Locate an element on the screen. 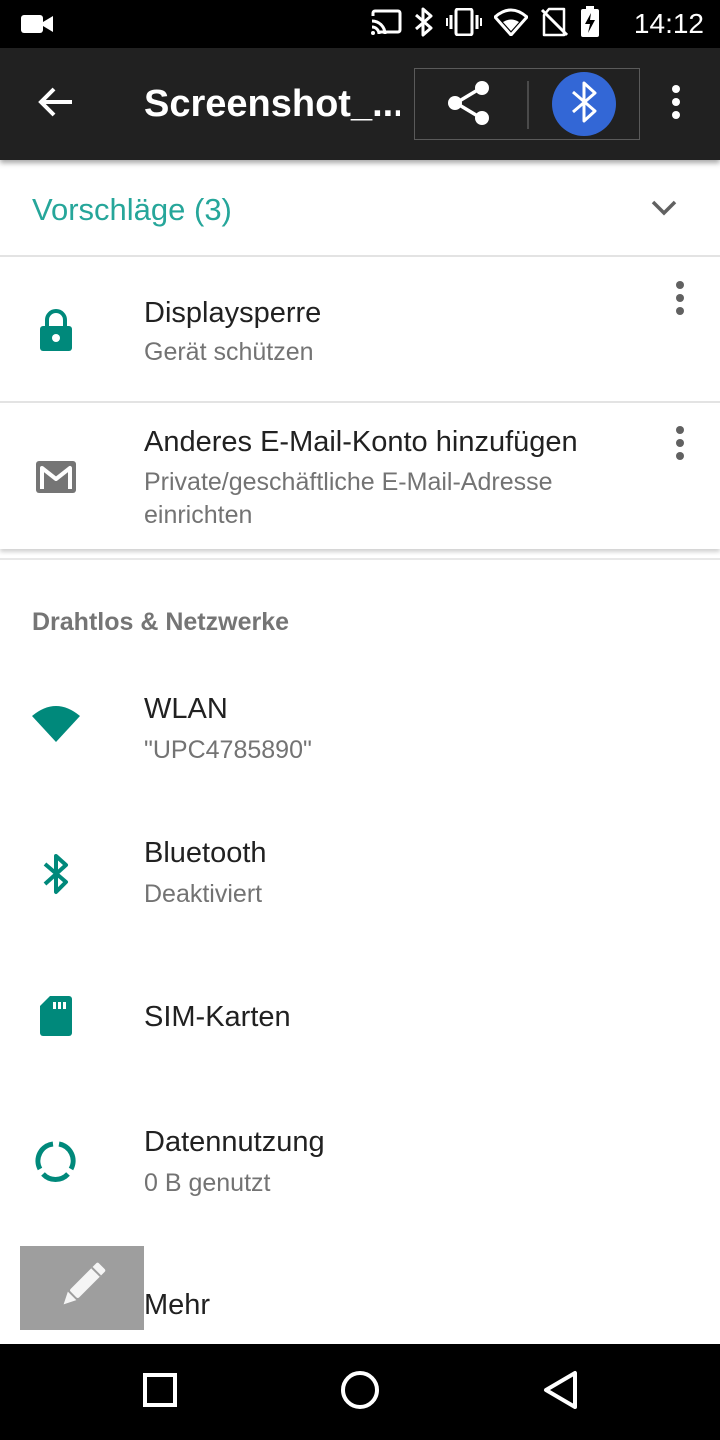 The height and width of the screenshot is (1440, 720). setting-title: SIM-Karten is located at coordinates (217, 1017).